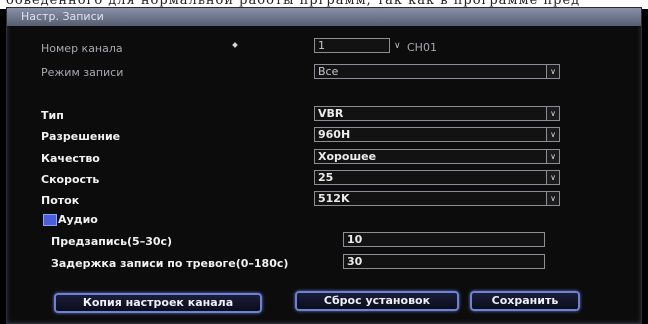  What do you see at coordinates (60, 200) in the screenshot?
I see `stream-label: Поток` at bounding box center [60, 200].